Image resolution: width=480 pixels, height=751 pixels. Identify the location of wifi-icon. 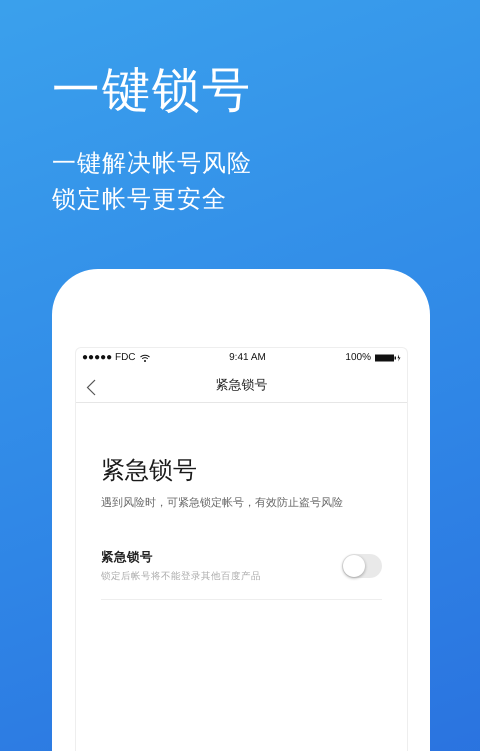
(145, 358).